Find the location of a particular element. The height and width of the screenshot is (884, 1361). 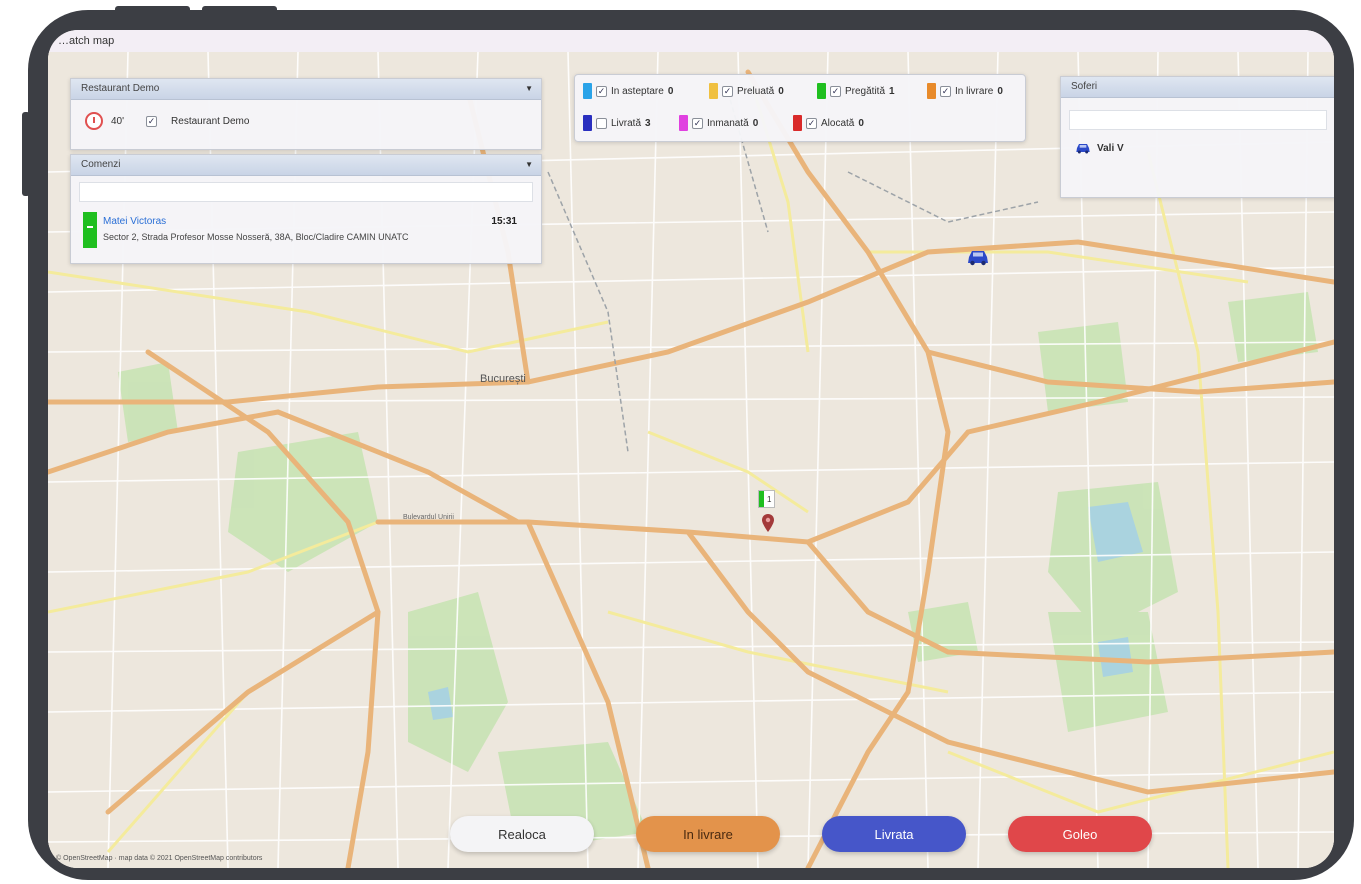

in-livrare-button: In livrare is located at coordinates (708, 834).